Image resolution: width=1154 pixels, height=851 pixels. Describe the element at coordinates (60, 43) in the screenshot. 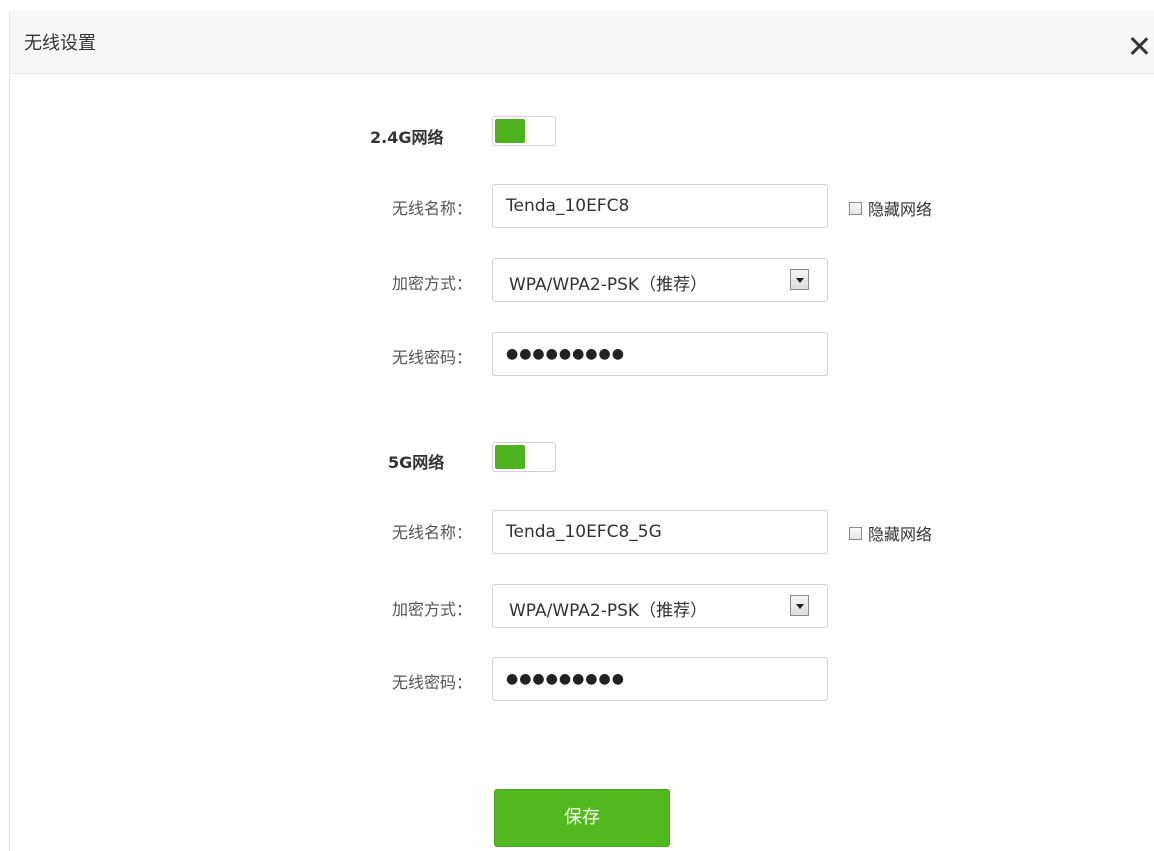

I see `dialog-title: 无线设置` at that location.